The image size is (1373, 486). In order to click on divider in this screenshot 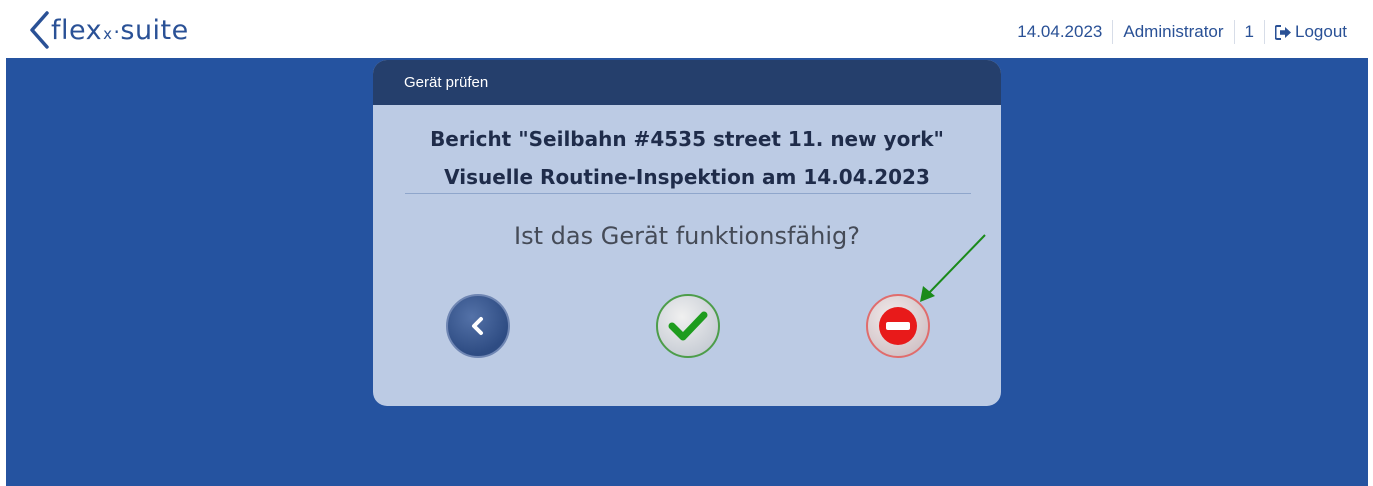, I will do `click(688, 193)`.